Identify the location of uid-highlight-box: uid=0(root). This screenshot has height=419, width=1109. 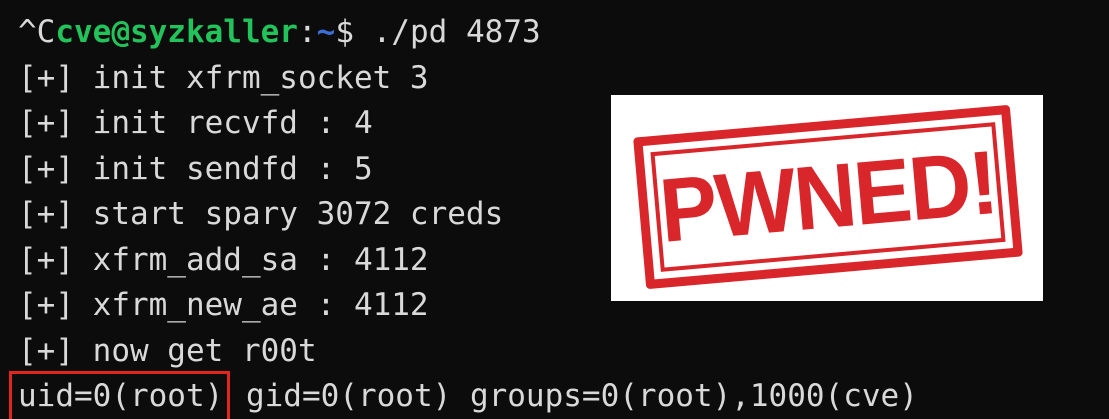
(119, 395).